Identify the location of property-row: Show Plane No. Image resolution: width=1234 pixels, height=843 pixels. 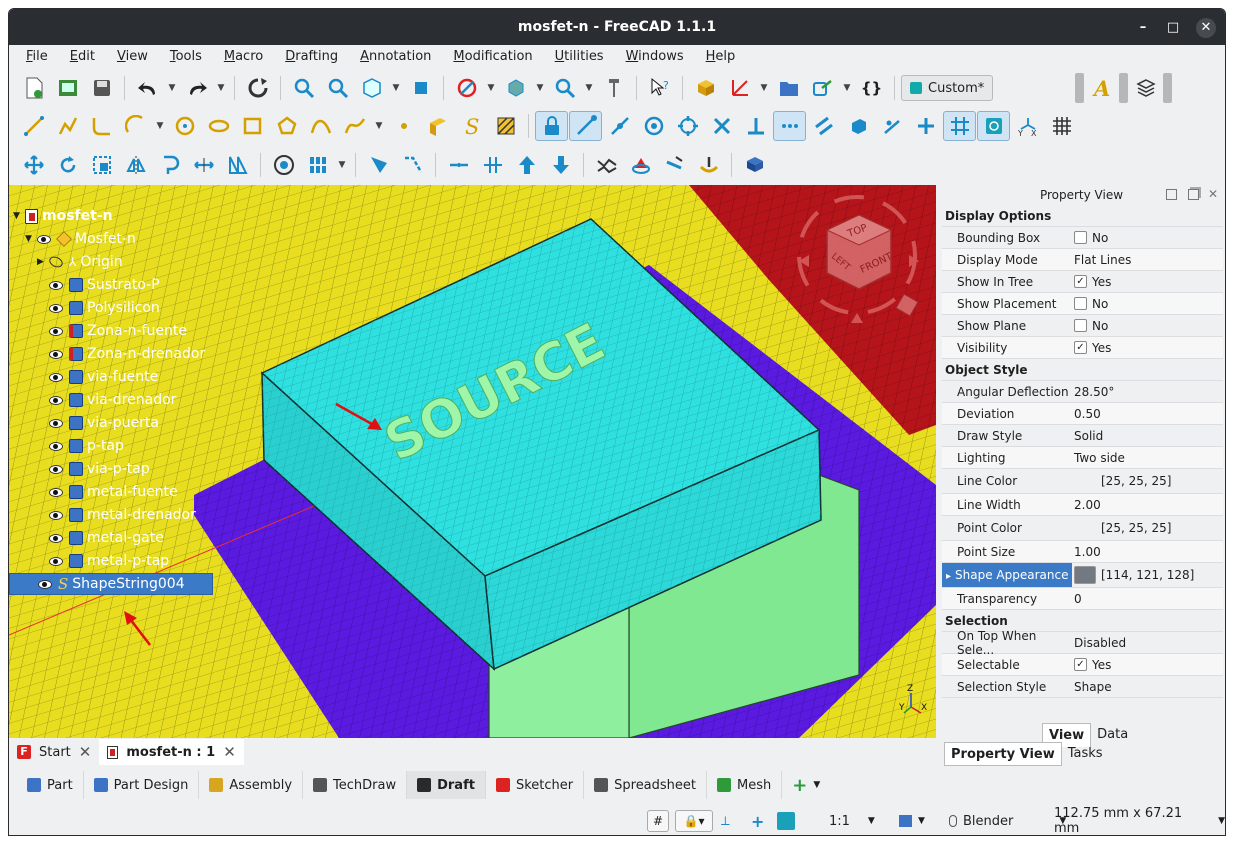
(1082, 326).